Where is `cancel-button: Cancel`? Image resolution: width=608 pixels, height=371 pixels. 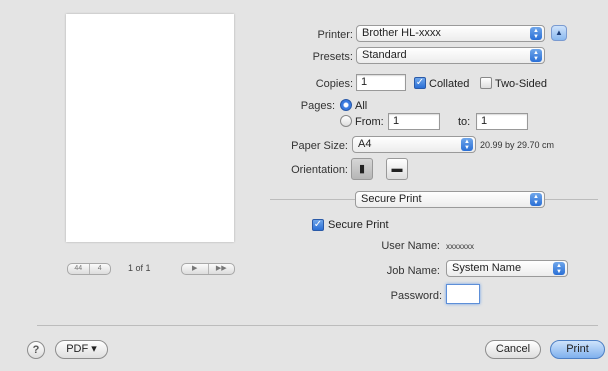
cancel-button: Cancel is located at coordinates (513, 349).